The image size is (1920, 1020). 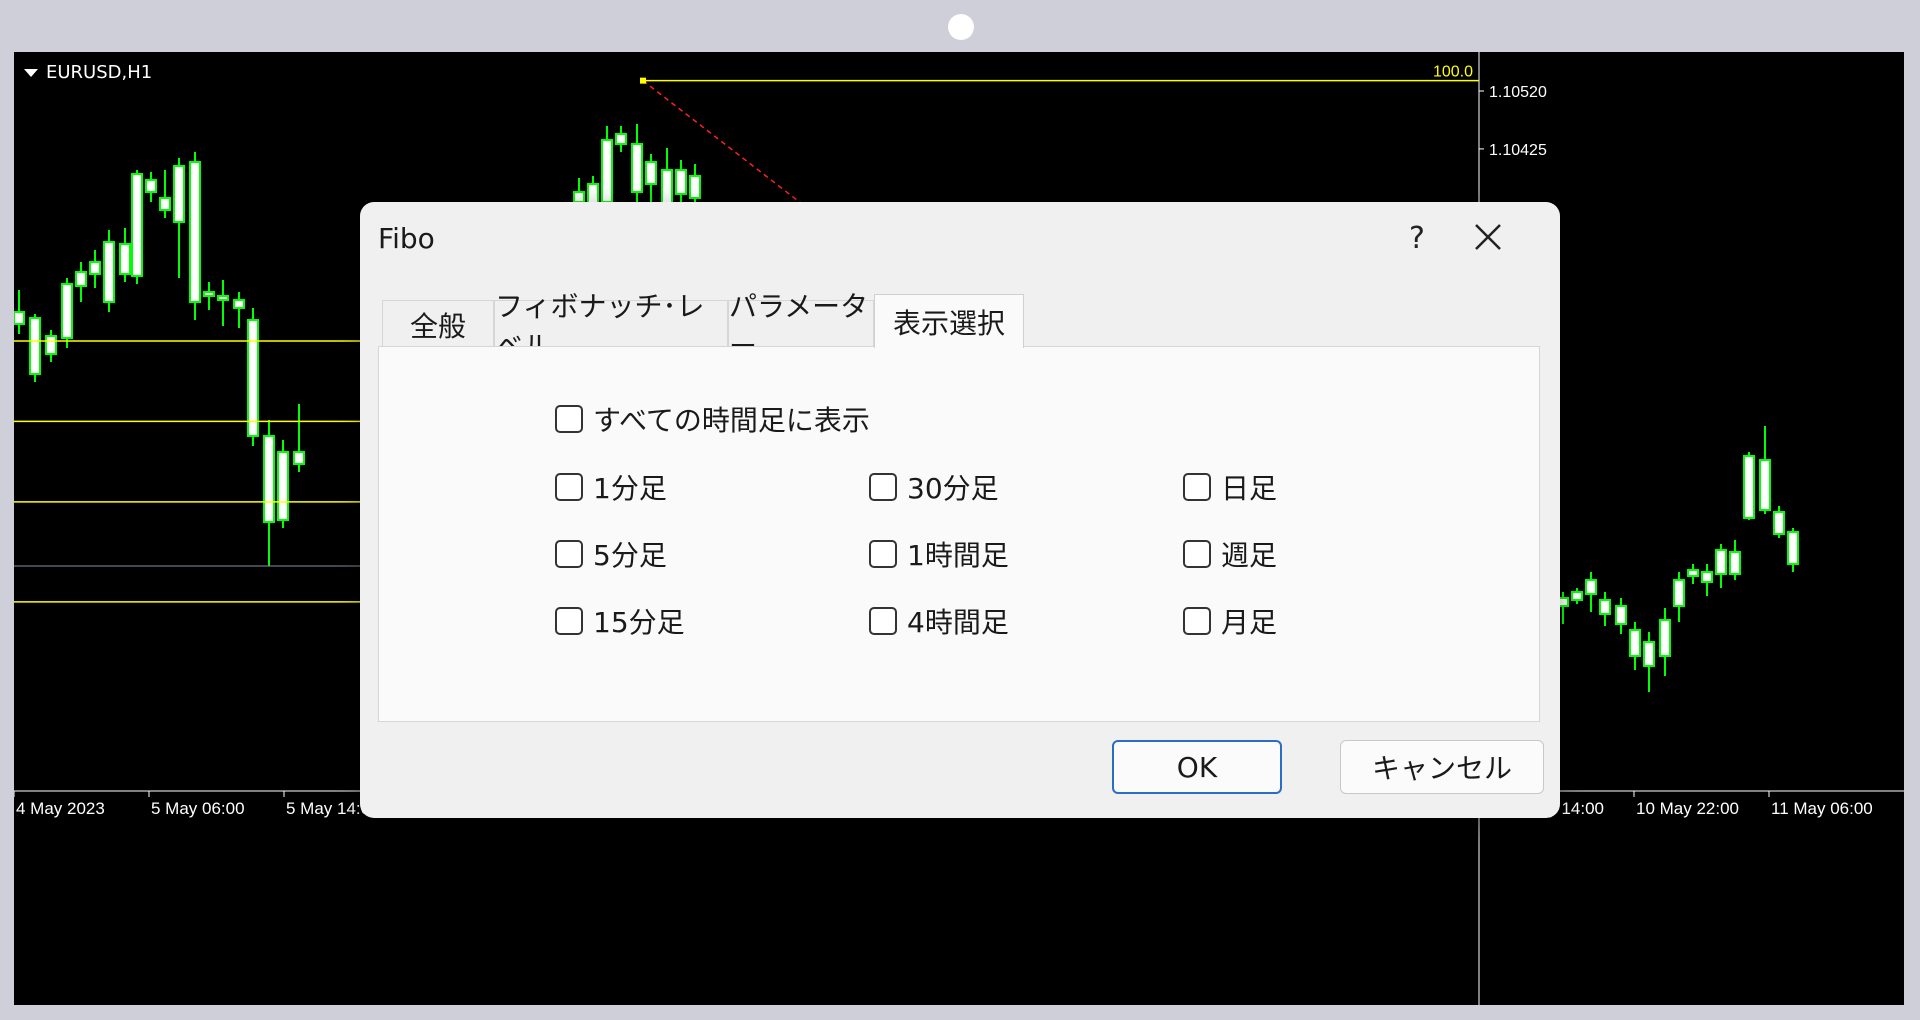 I want to click on timeframe-checkbox-d1: 日足, so click(x=1230, y=487).